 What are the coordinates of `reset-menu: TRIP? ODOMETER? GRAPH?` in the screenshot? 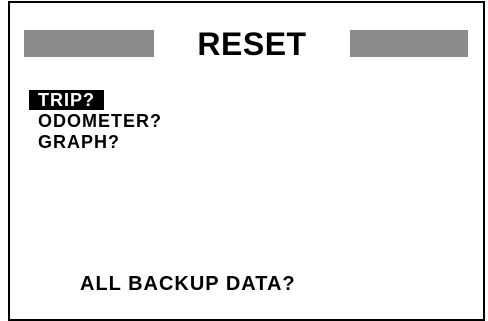 It's located at (100, 121).